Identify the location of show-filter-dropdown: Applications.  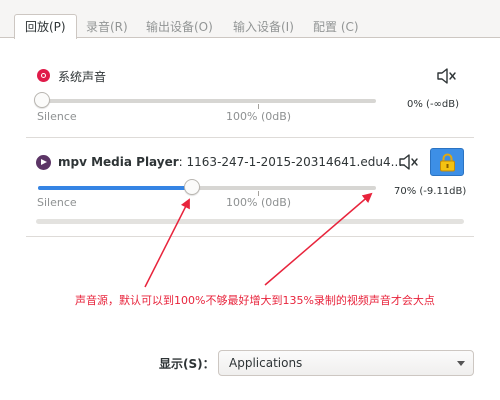
(346, 363).